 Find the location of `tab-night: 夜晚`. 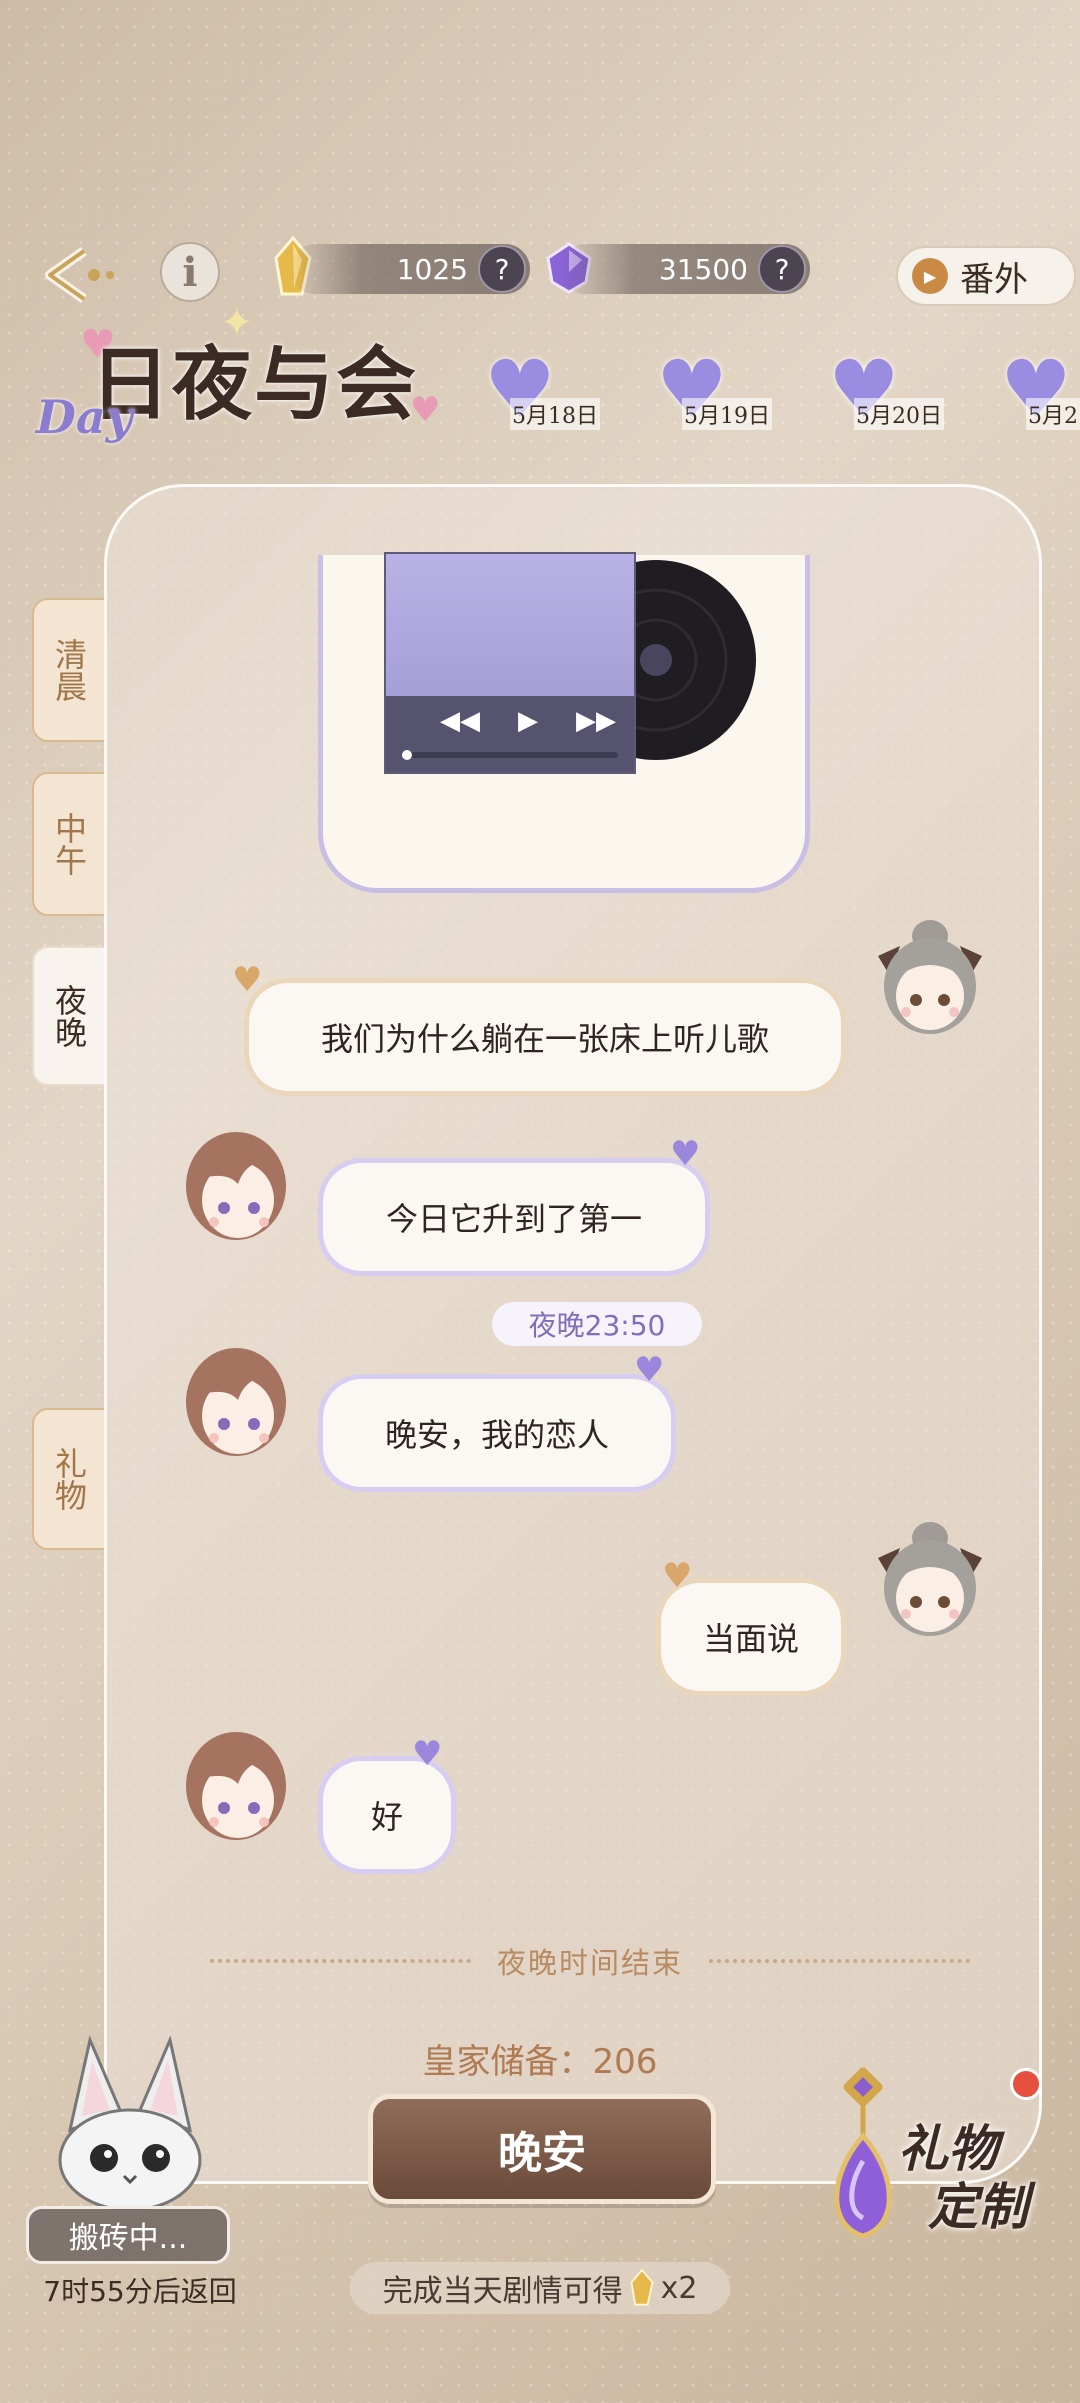

tab-night: 夜晚 is located at coordinates (69, 1016).